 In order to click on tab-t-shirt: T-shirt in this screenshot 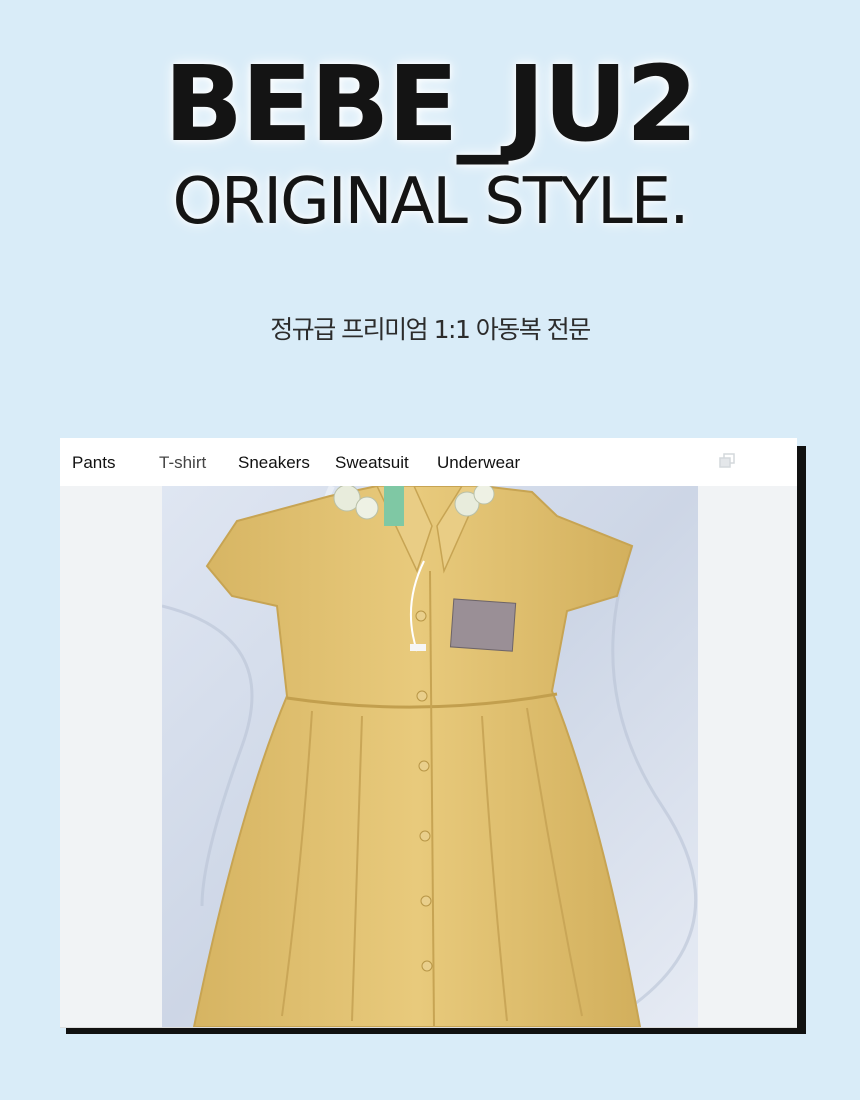, I will do `click(182, 463)`.